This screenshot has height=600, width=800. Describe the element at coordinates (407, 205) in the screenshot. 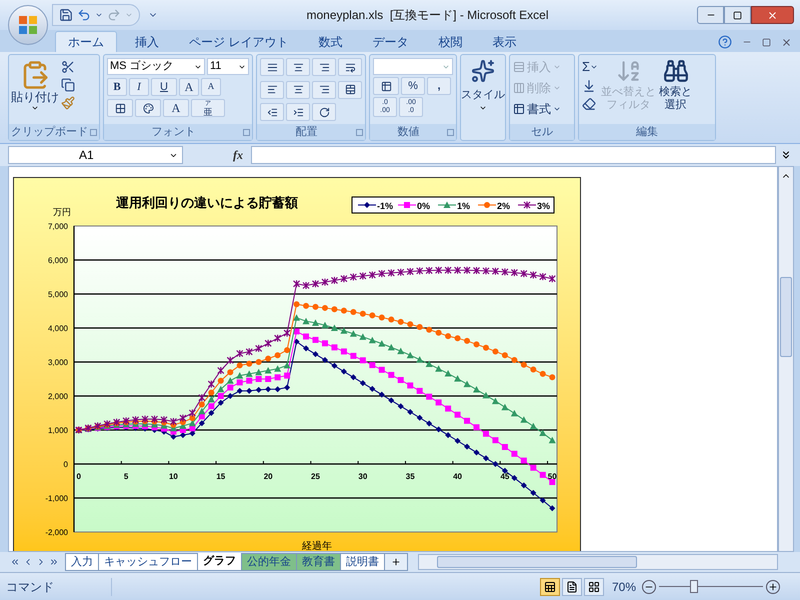

I see `legend-marker-icon` at that location.